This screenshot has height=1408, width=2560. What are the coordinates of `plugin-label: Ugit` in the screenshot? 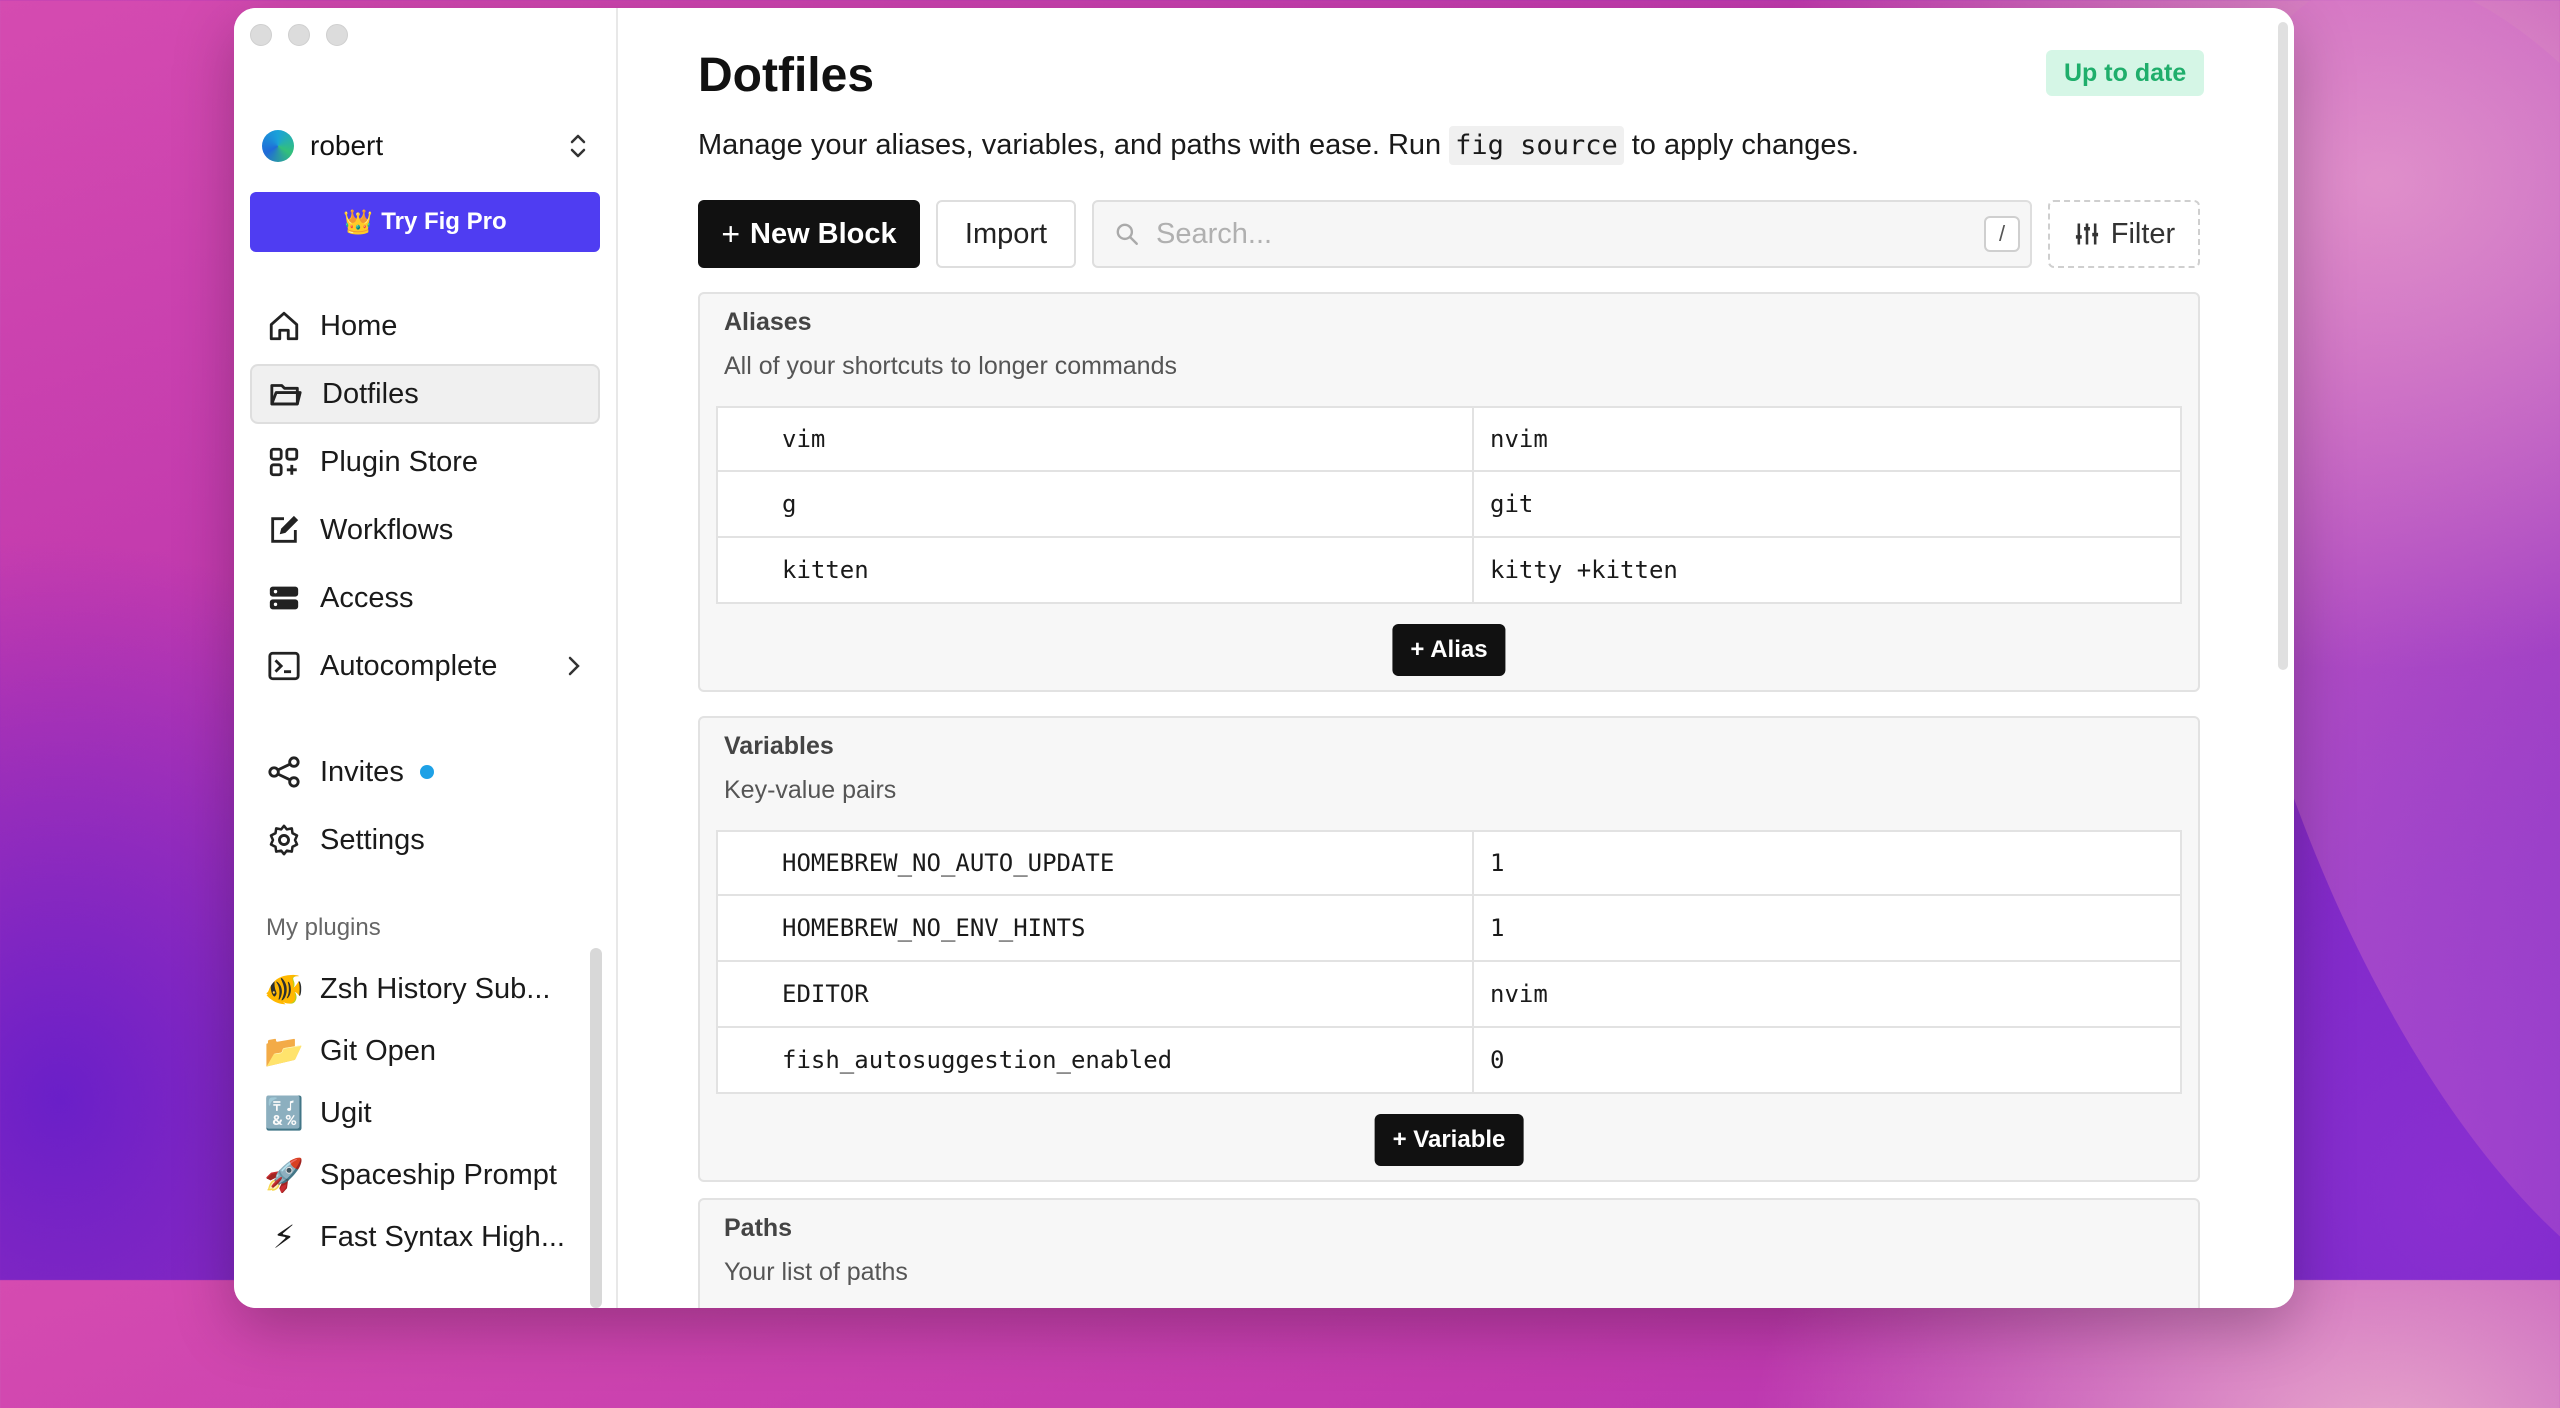 It's located at (346, 1112).